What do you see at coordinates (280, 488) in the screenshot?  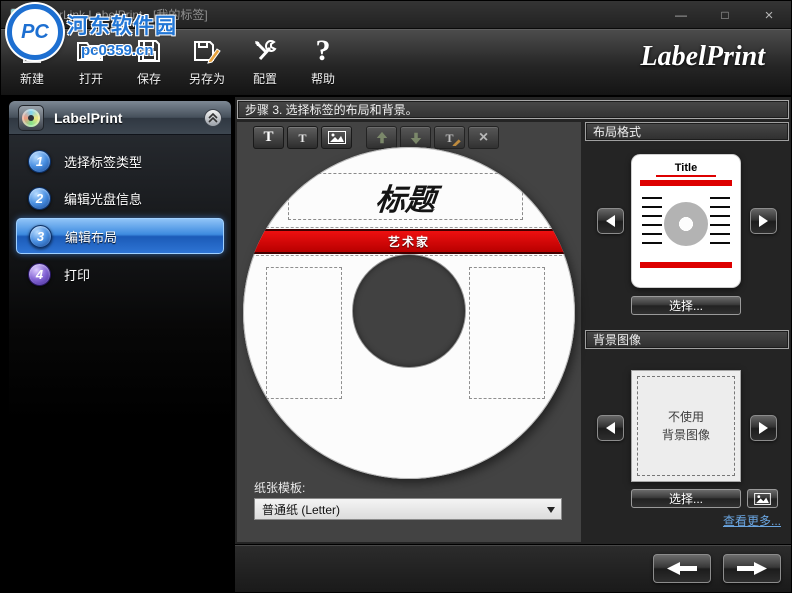 I see `paper-template-label: 纸张模板:` at bounding box center [280, 488].